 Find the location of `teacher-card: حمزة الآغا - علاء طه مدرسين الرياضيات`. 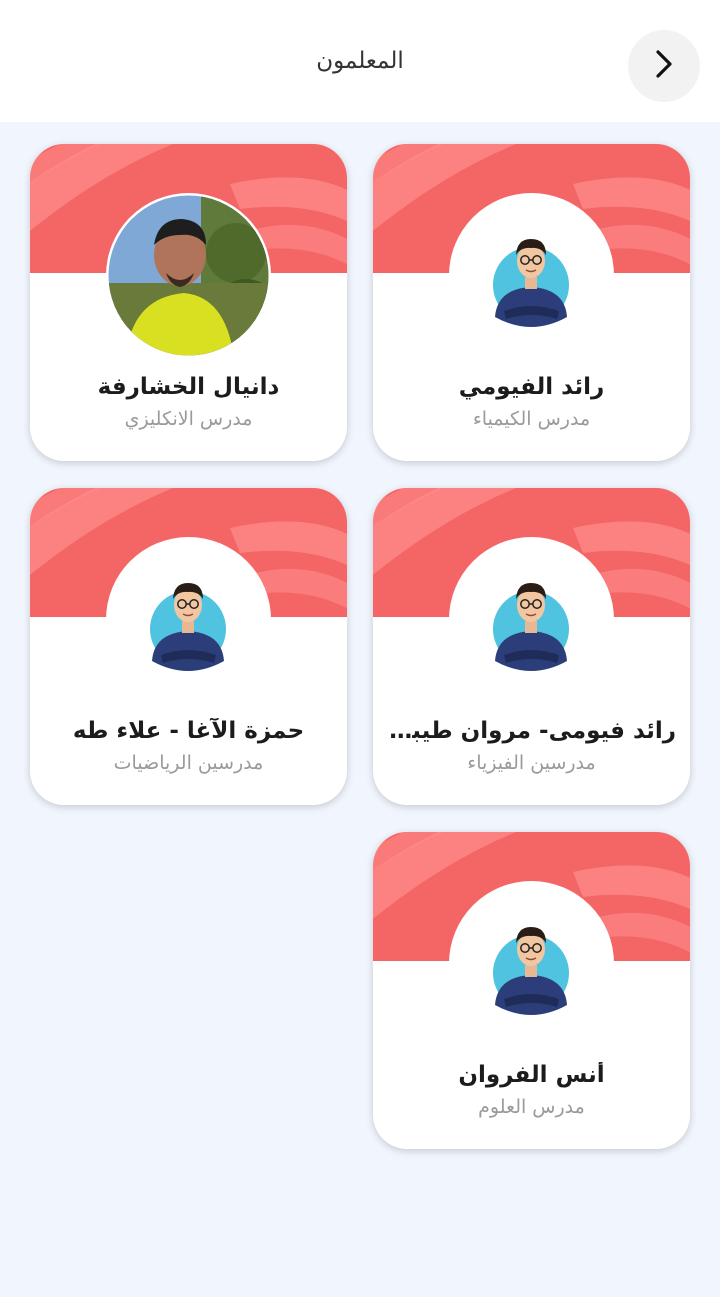

teacher-card: حمزة الآغا - علاء طه مدرسين الرياضيات is located at coordinates (188, 646).